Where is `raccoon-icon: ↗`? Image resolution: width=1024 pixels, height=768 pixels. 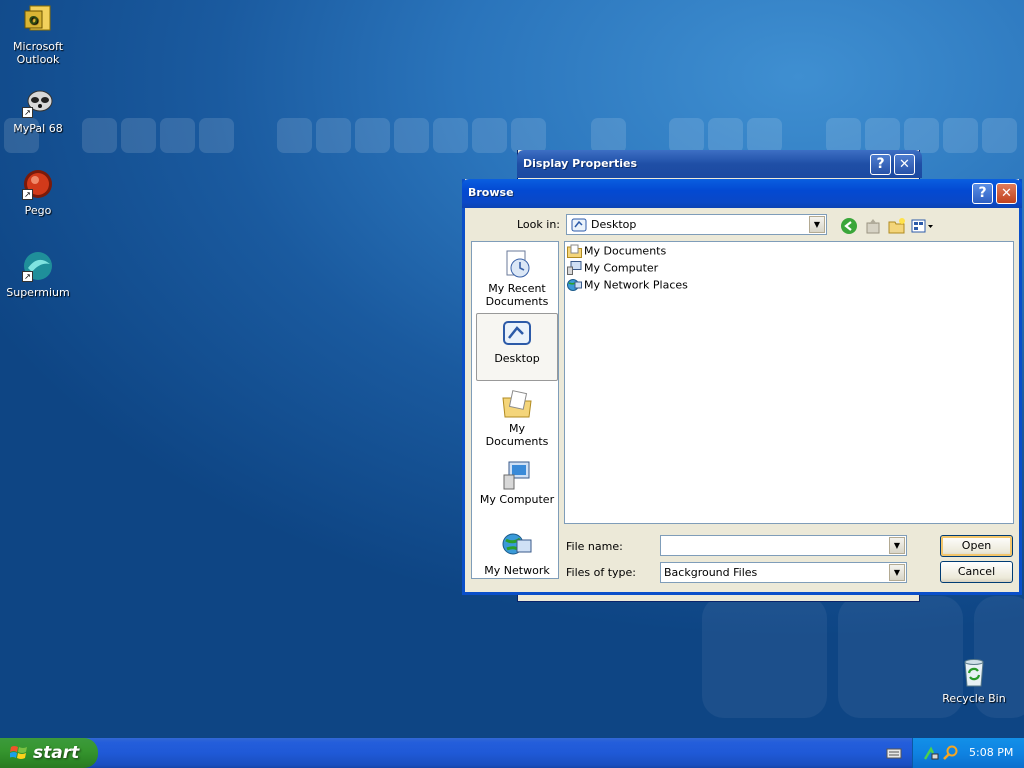 raccoon-icon: ↗ is located at coordinates (38, 102).